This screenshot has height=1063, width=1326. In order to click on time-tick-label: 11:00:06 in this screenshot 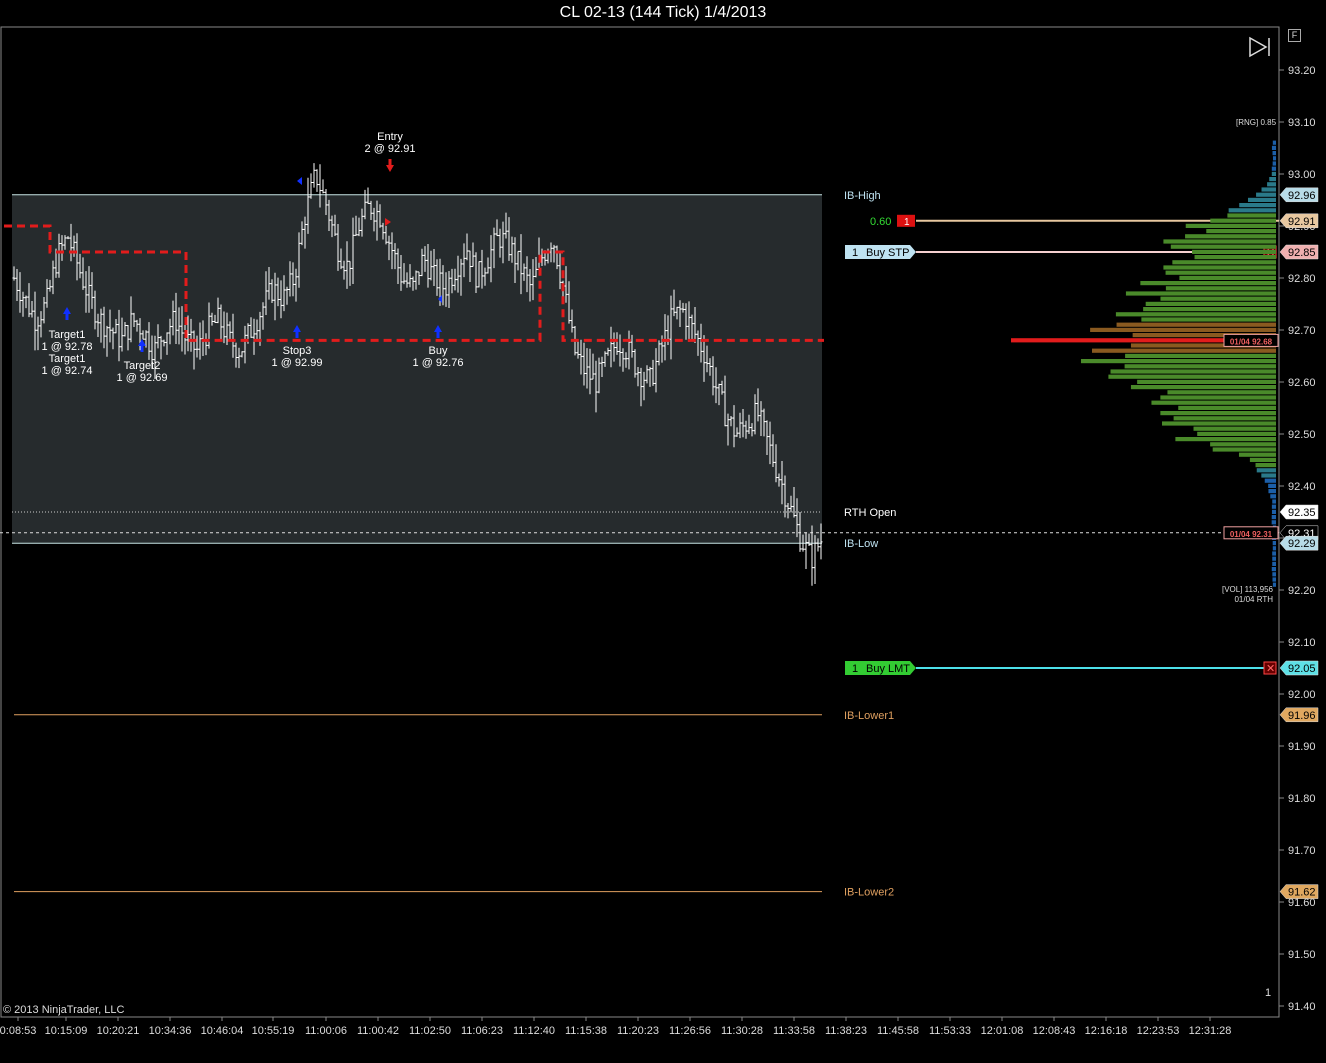, I will do `click(326, 1031)`.